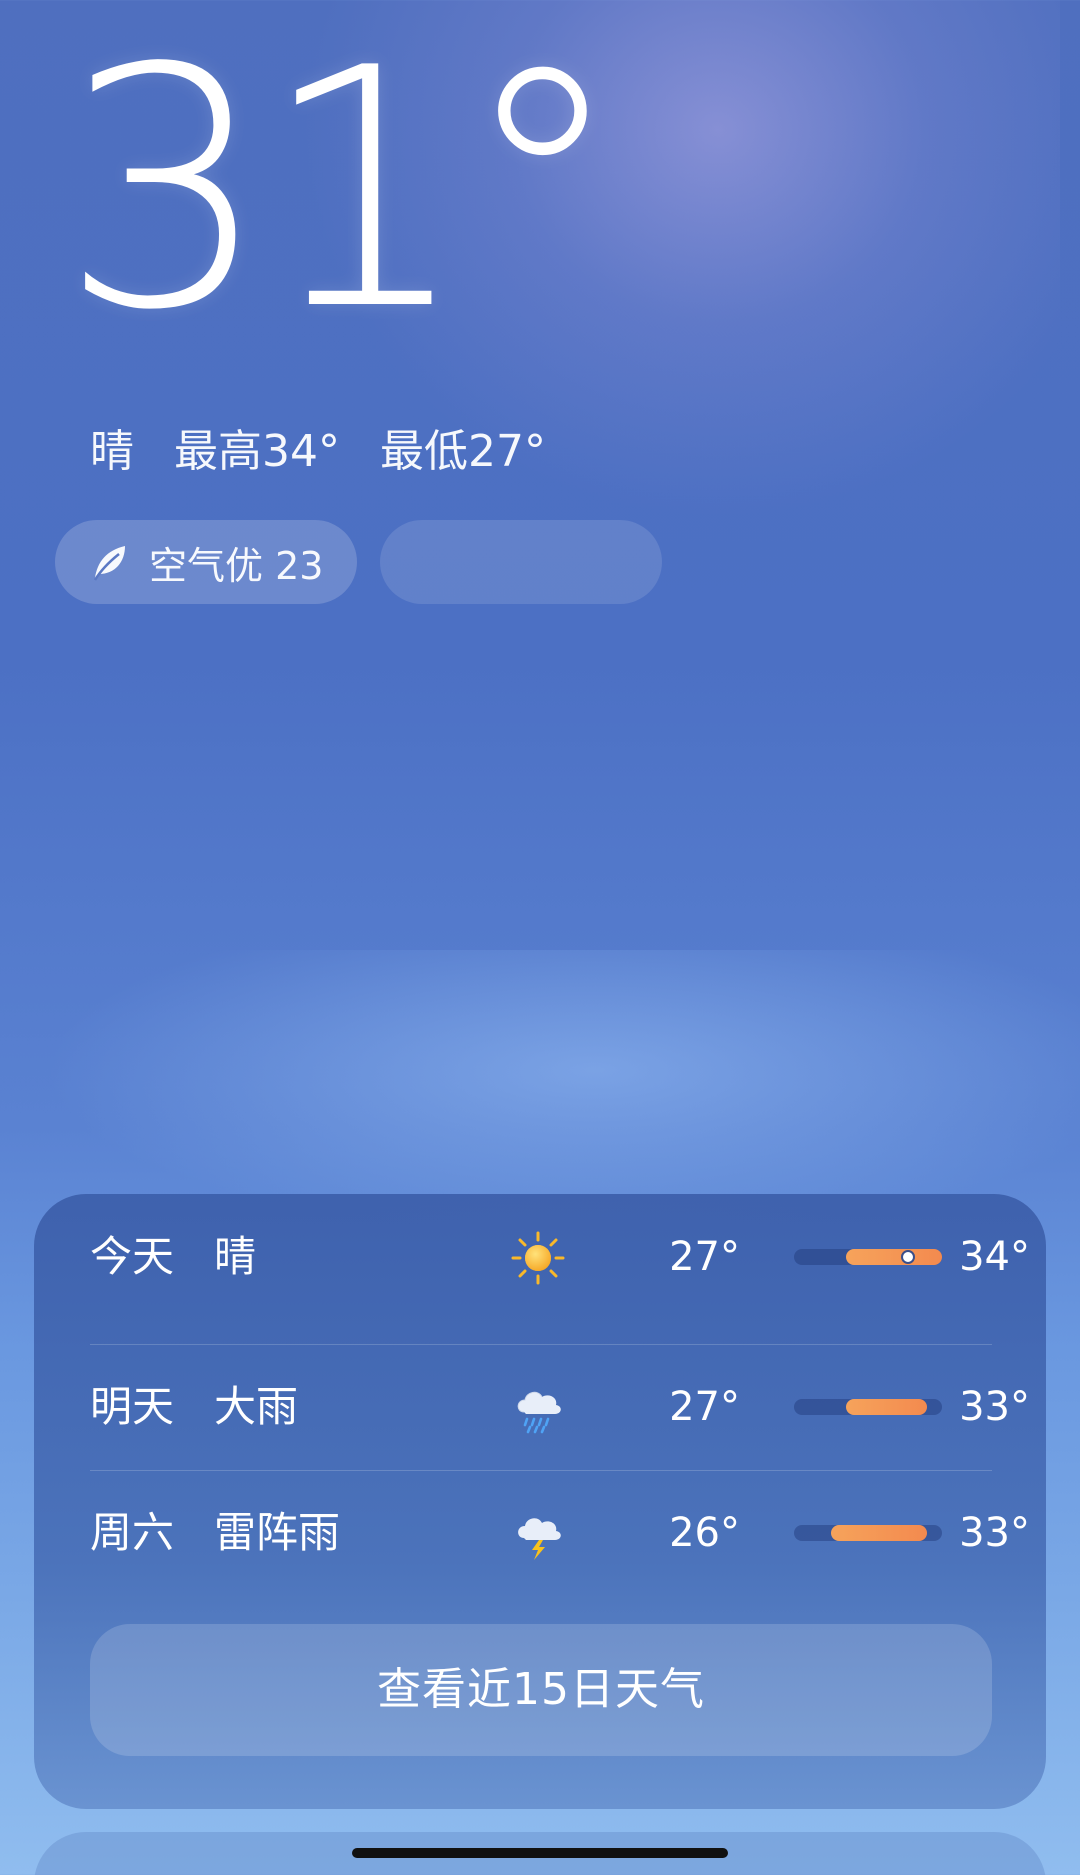 This screenshot has height=1875, width=1080. What do you see at coordinates (236, 565) in the screenshot?
I see `air-quality-label: 空气优 23` at bounding box center [236, 565].